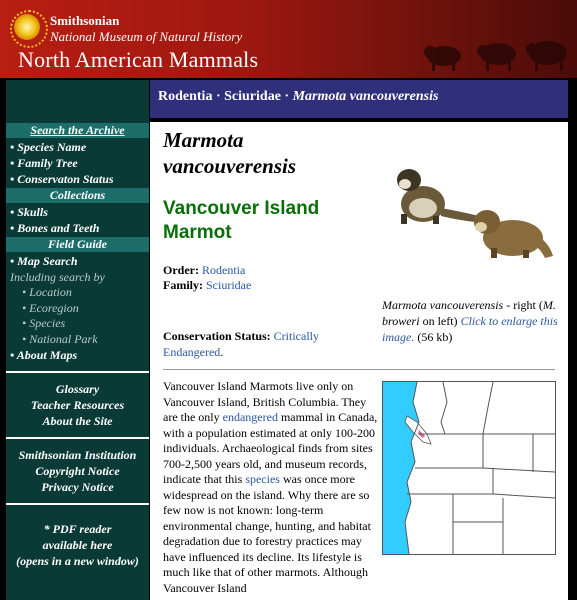 This screenshot has height=600, width=577. I want to click on taxonomy: Order: Rodentia Family: Sciuridae, so click(207, 277).